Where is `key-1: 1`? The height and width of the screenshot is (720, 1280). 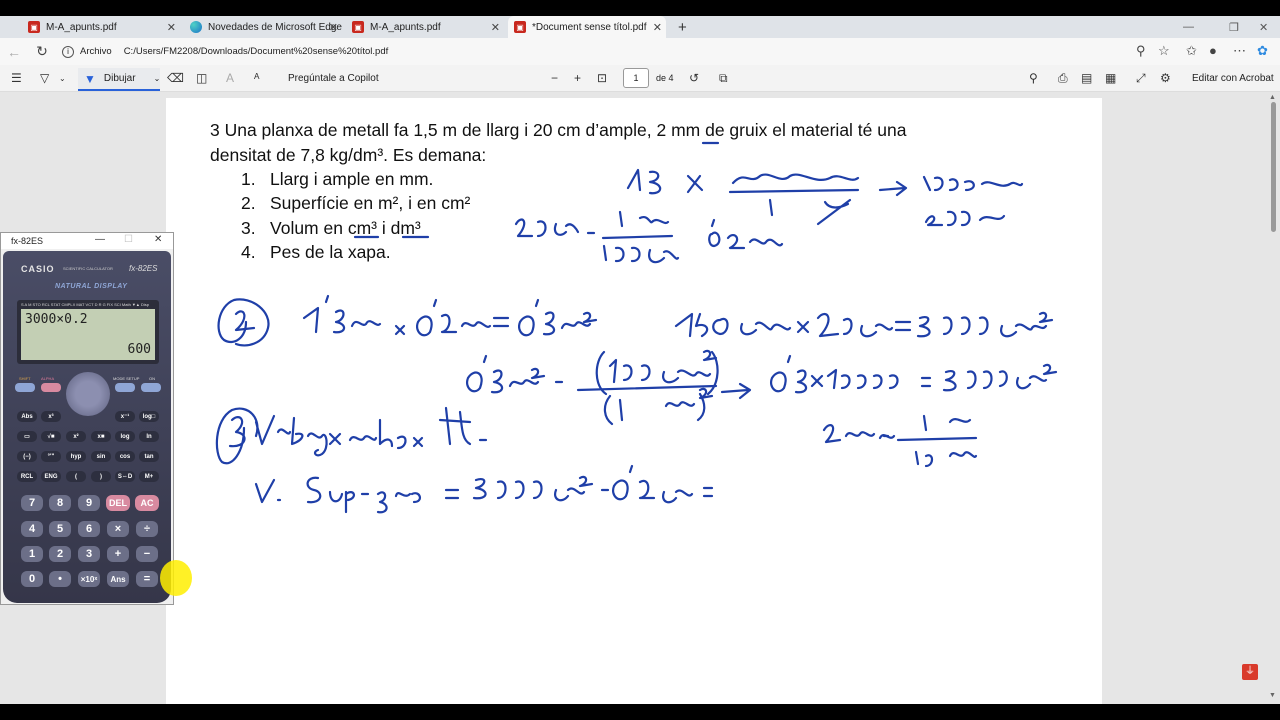
key-1: 1 is located at coordinates (32, 554).